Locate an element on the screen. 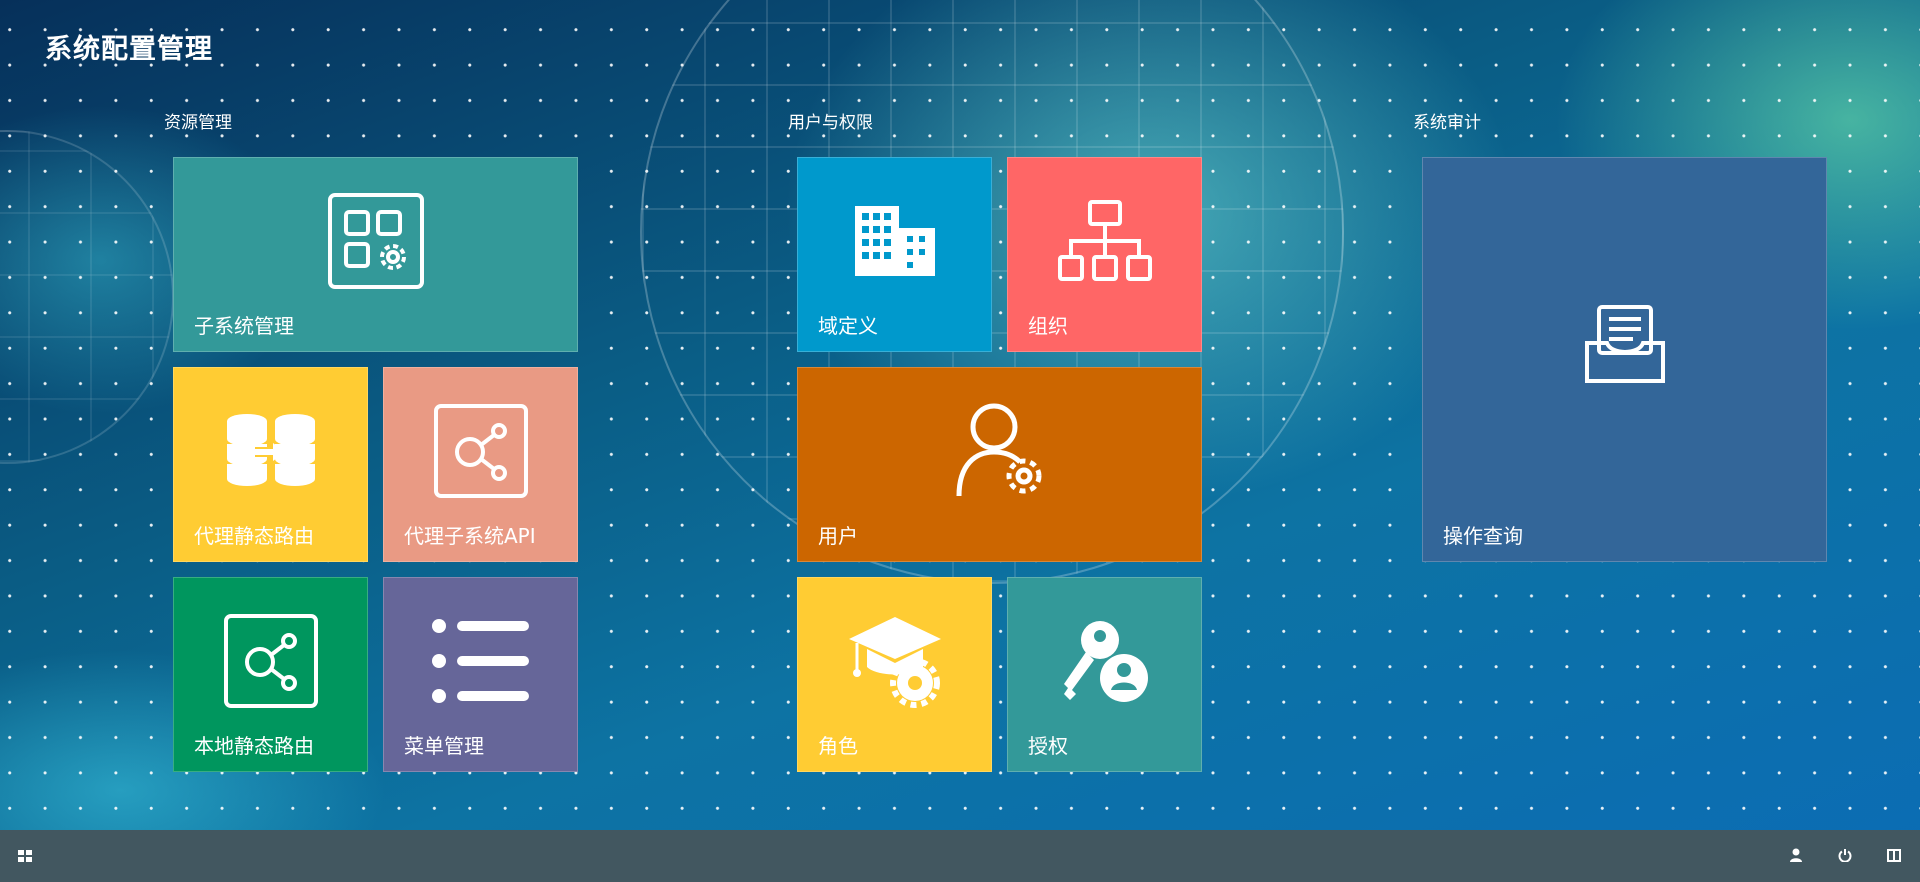  tile-proxy-static-route: 代理静态路由 is located at coordinates (270, 464).